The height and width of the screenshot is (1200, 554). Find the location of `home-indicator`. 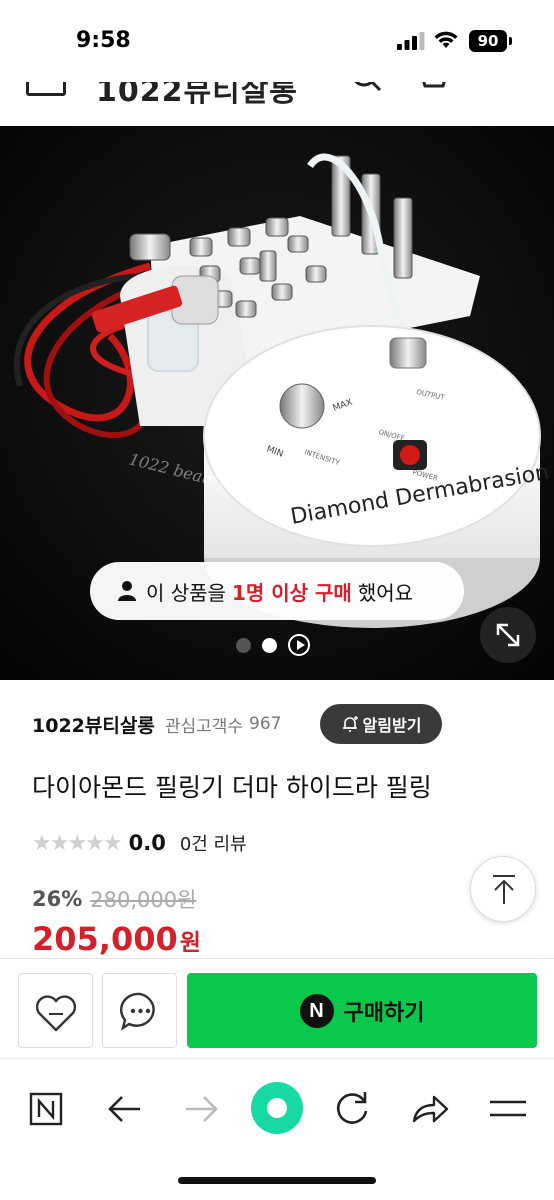

home-indicator is located at coordinates (277, 1180).